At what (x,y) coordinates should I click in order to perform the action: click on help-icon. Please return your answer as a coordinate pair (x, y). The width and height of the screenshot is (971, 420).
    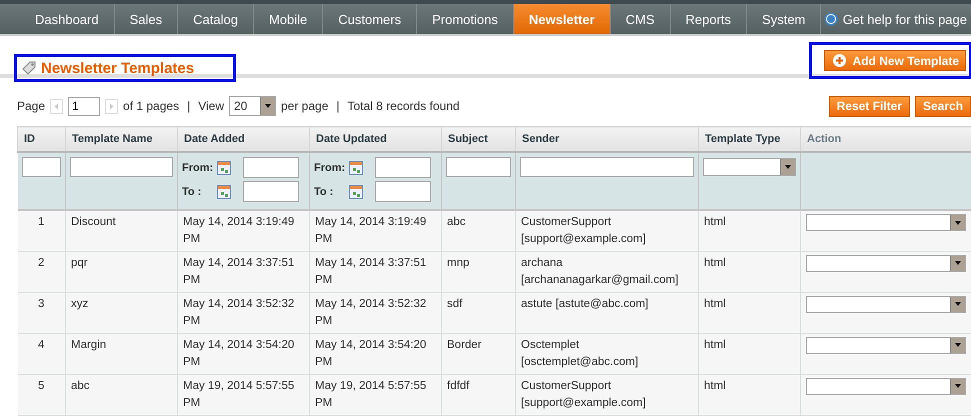
    Looking at the image, I should click on (831, 19).